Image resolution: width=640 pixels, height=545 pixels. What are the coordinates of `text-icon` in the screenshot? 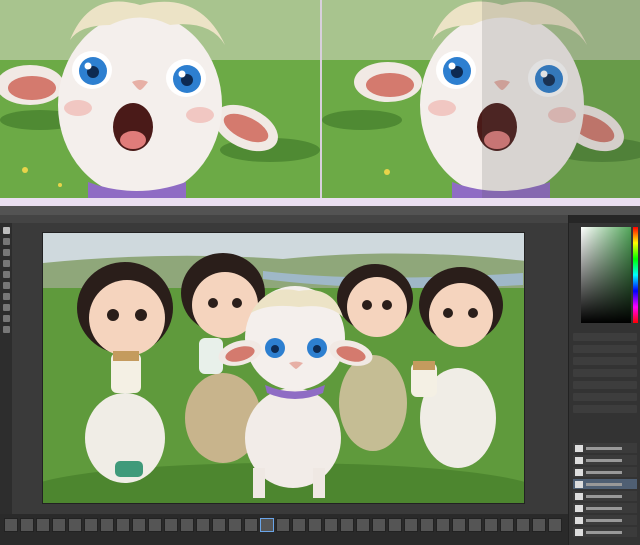 It's located at (6, 307).